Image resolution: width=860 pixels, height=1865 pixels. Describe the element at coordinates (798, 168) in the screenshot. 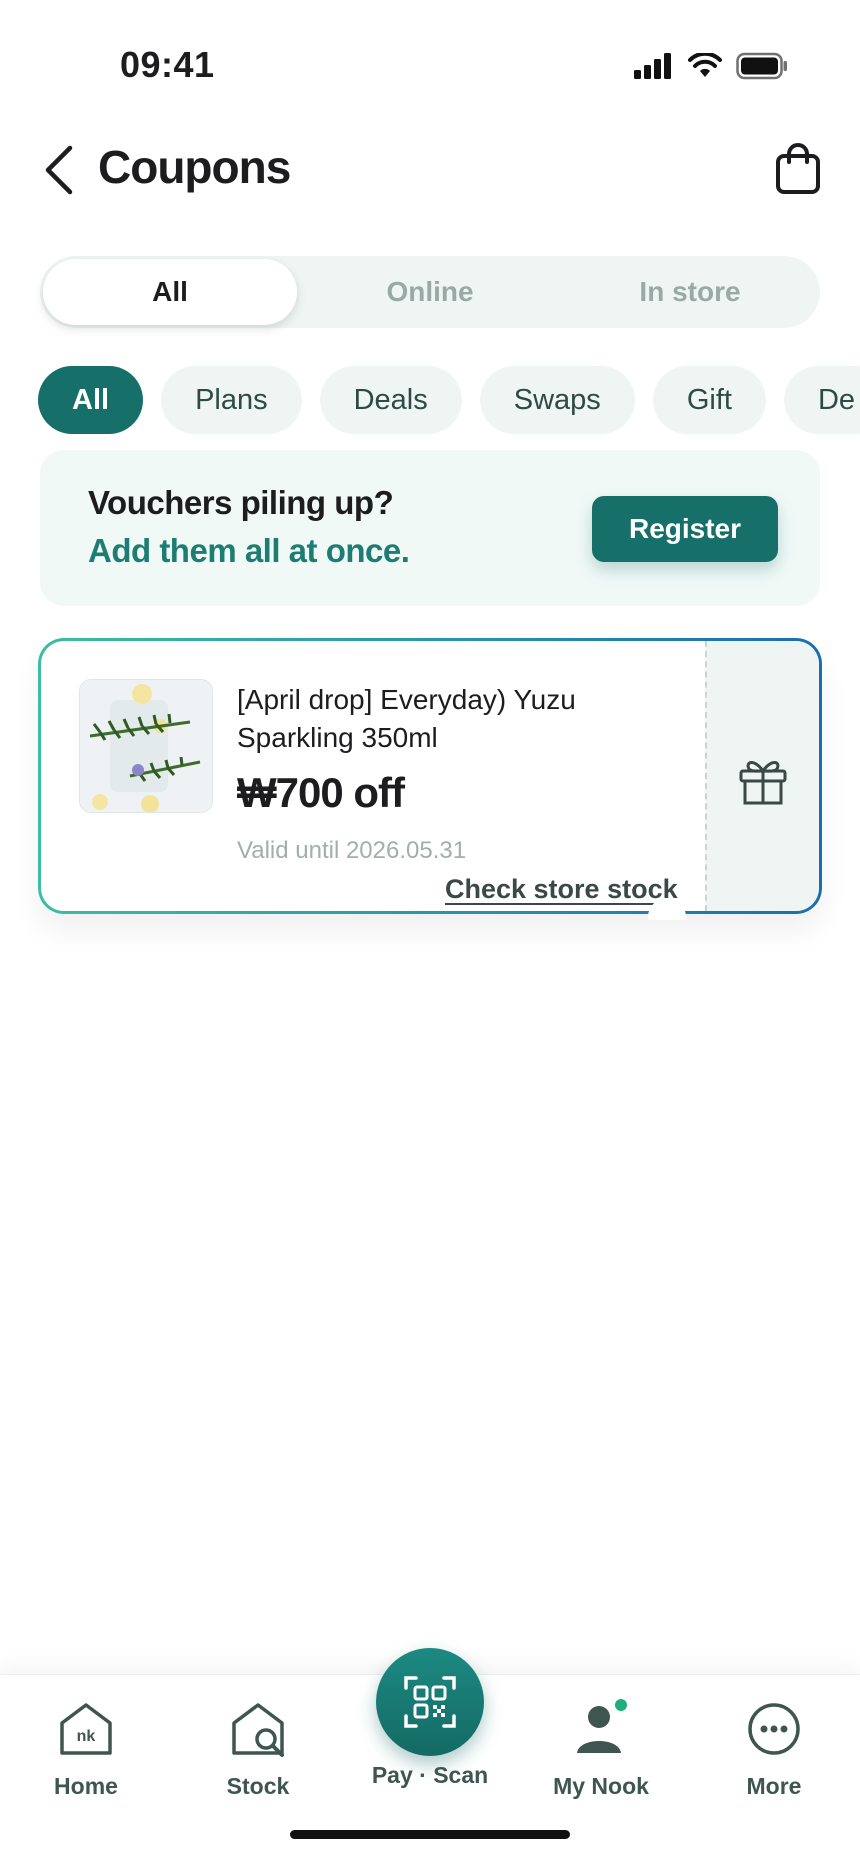

I see `shopping-bag-icon` at that location.